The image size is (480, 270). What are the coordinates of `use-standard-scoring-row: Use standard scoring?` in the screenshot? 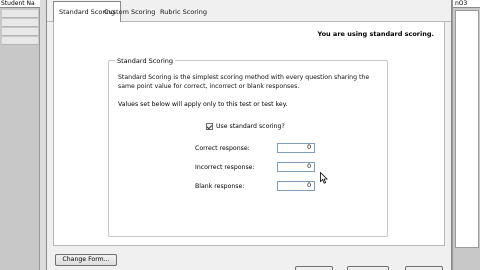 It's located at (245, 126).